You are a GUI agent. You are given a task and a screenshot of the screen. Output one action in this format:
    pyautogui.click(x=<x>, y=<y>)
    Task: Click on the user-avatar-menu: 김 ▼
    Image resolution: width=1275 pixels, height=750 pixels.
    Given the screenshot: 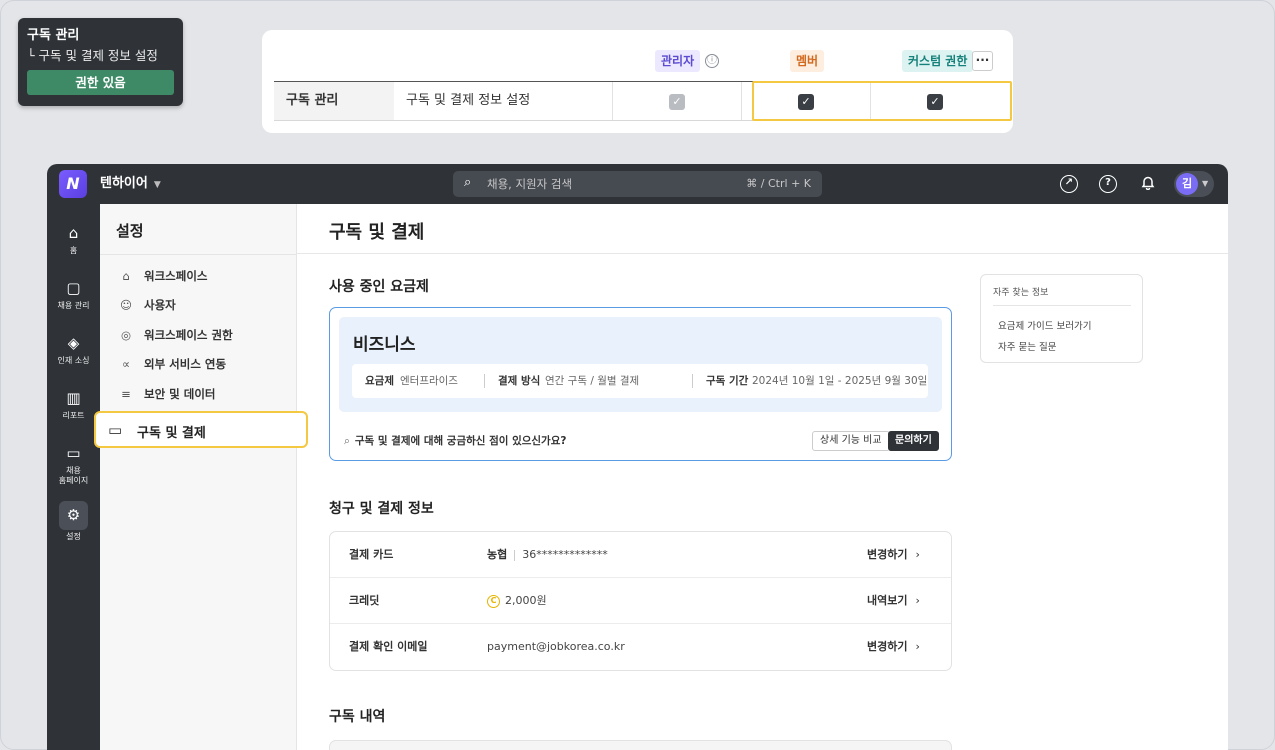 What is the action you would take?
    pyautogui.click(x=1194, y=184)
    